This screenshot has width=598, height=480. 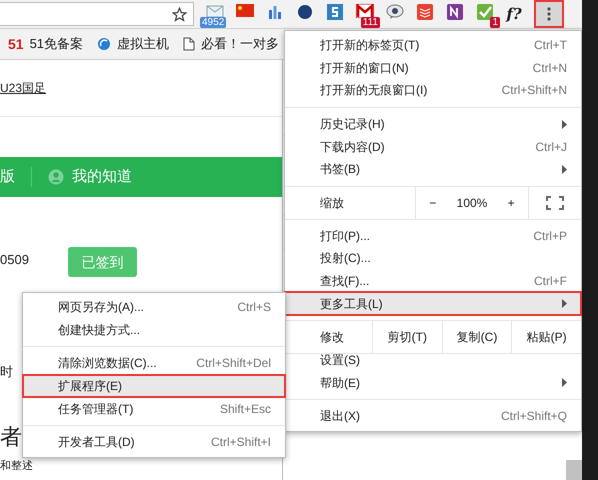 What do you see at coordinates (395, 12) in the screenshot?
I see `speech-bubble-icon` at bounding box center [395, 12].